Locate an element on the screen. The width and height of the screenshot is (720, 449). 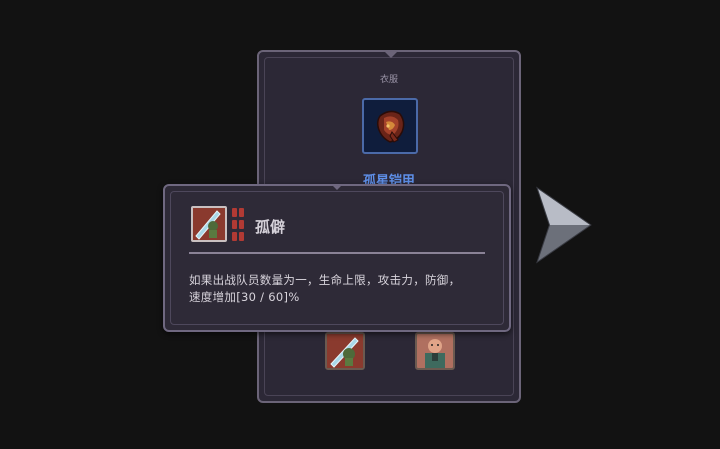
tooltip-notch is located at coordinates (337, 187).